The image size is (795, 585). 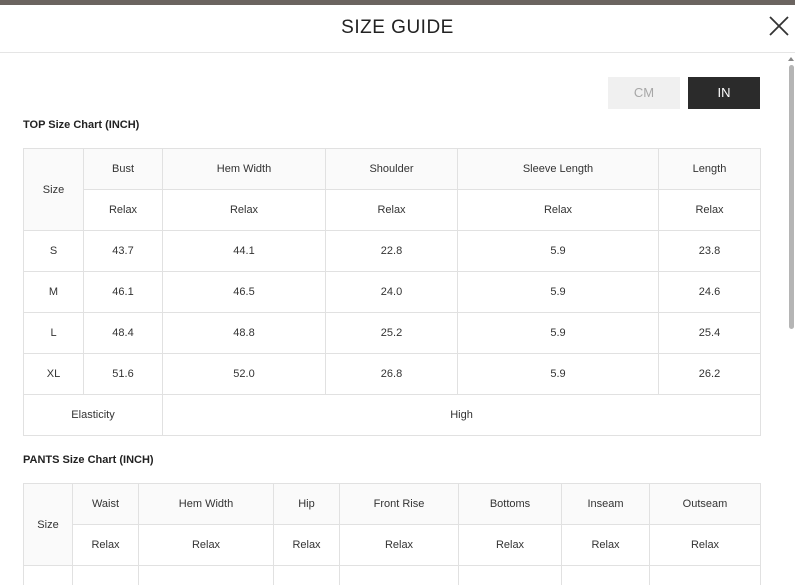 I want to click on value-cell: 24.6, so click(x=709, y=292).